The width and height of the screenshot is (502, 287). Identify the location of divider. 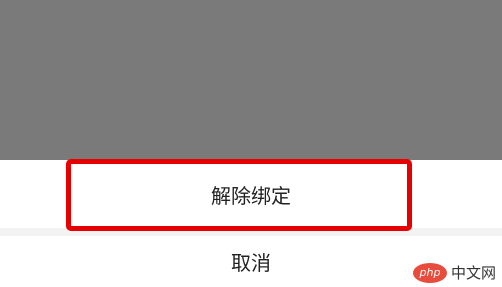
(251, 232).